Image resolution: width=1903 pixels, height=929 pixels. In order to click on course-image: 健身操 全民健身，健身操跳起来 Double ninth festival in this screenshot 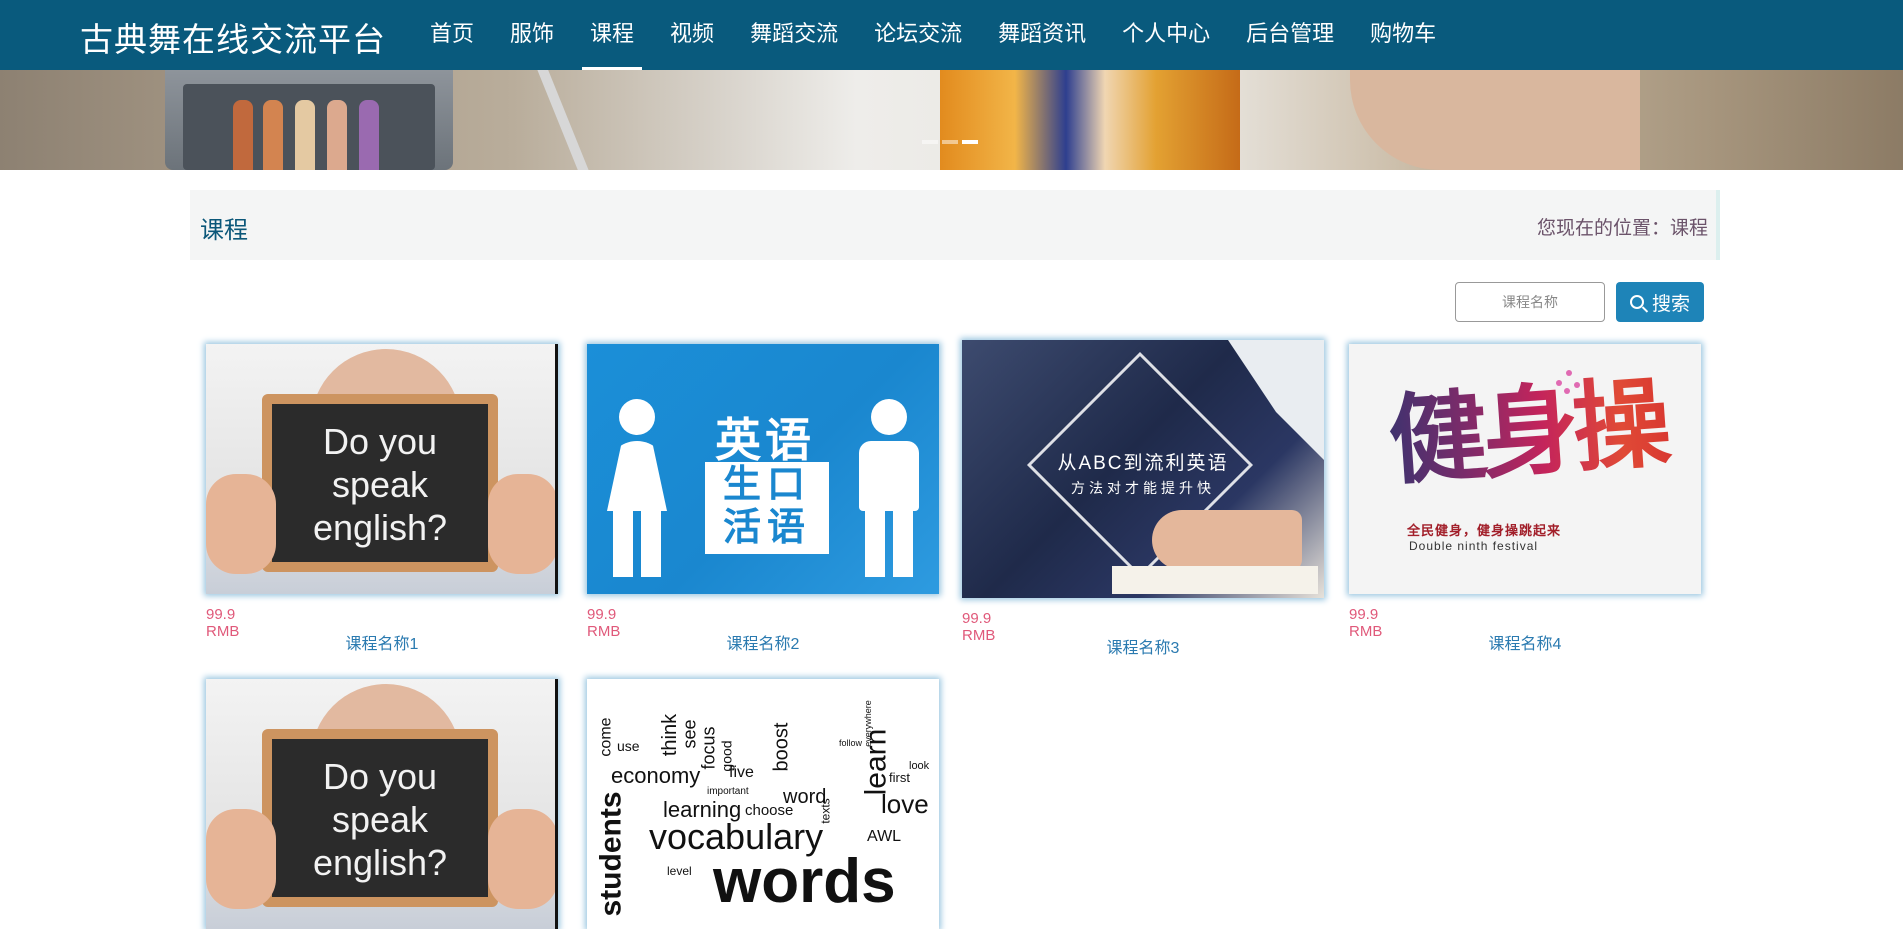, I will do `click(1525, 469)`.